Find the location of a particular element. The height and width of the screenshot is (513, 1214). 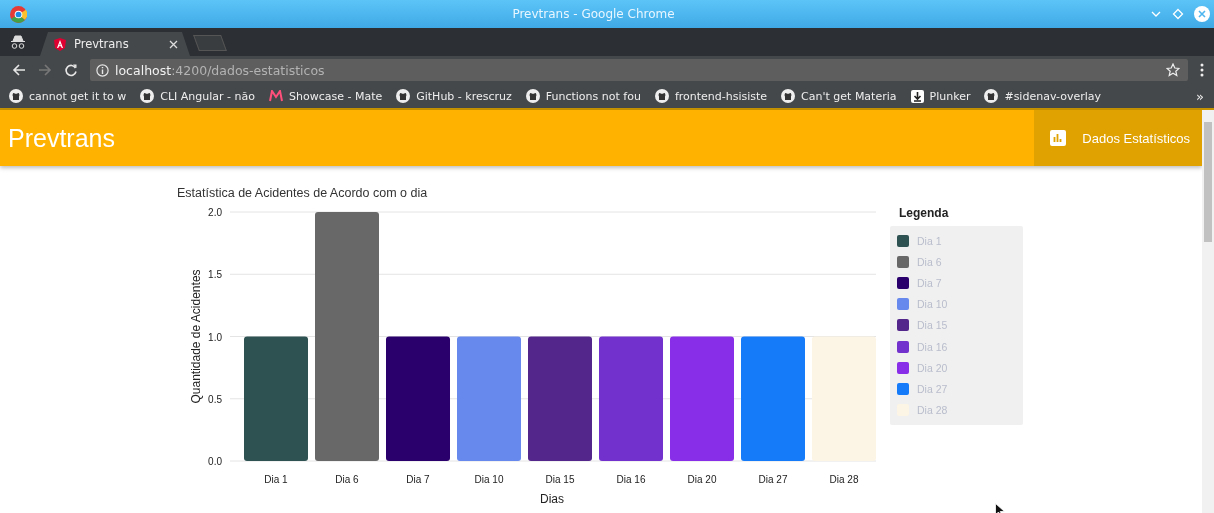

bookmark-title: CLI Angular - não is located at coordinates (207, 96).